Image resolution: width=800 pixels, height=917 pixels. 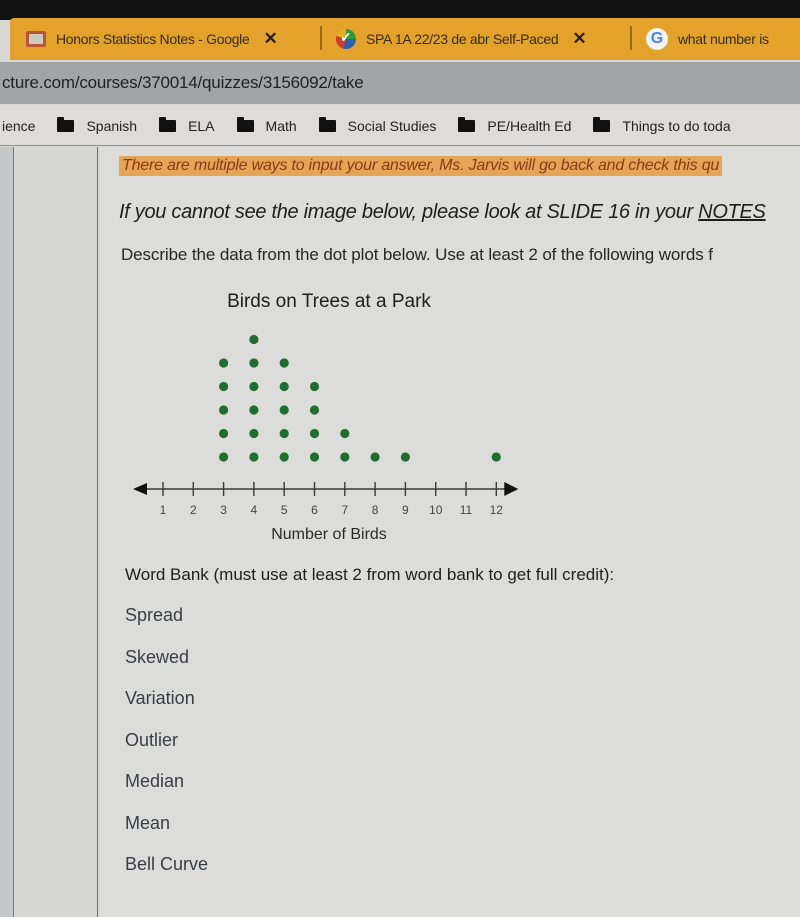 What do you see at coordinates (148, 822) in the screenshot?
I see `word-bank-item: Mean` at bounding box center [148, 822].